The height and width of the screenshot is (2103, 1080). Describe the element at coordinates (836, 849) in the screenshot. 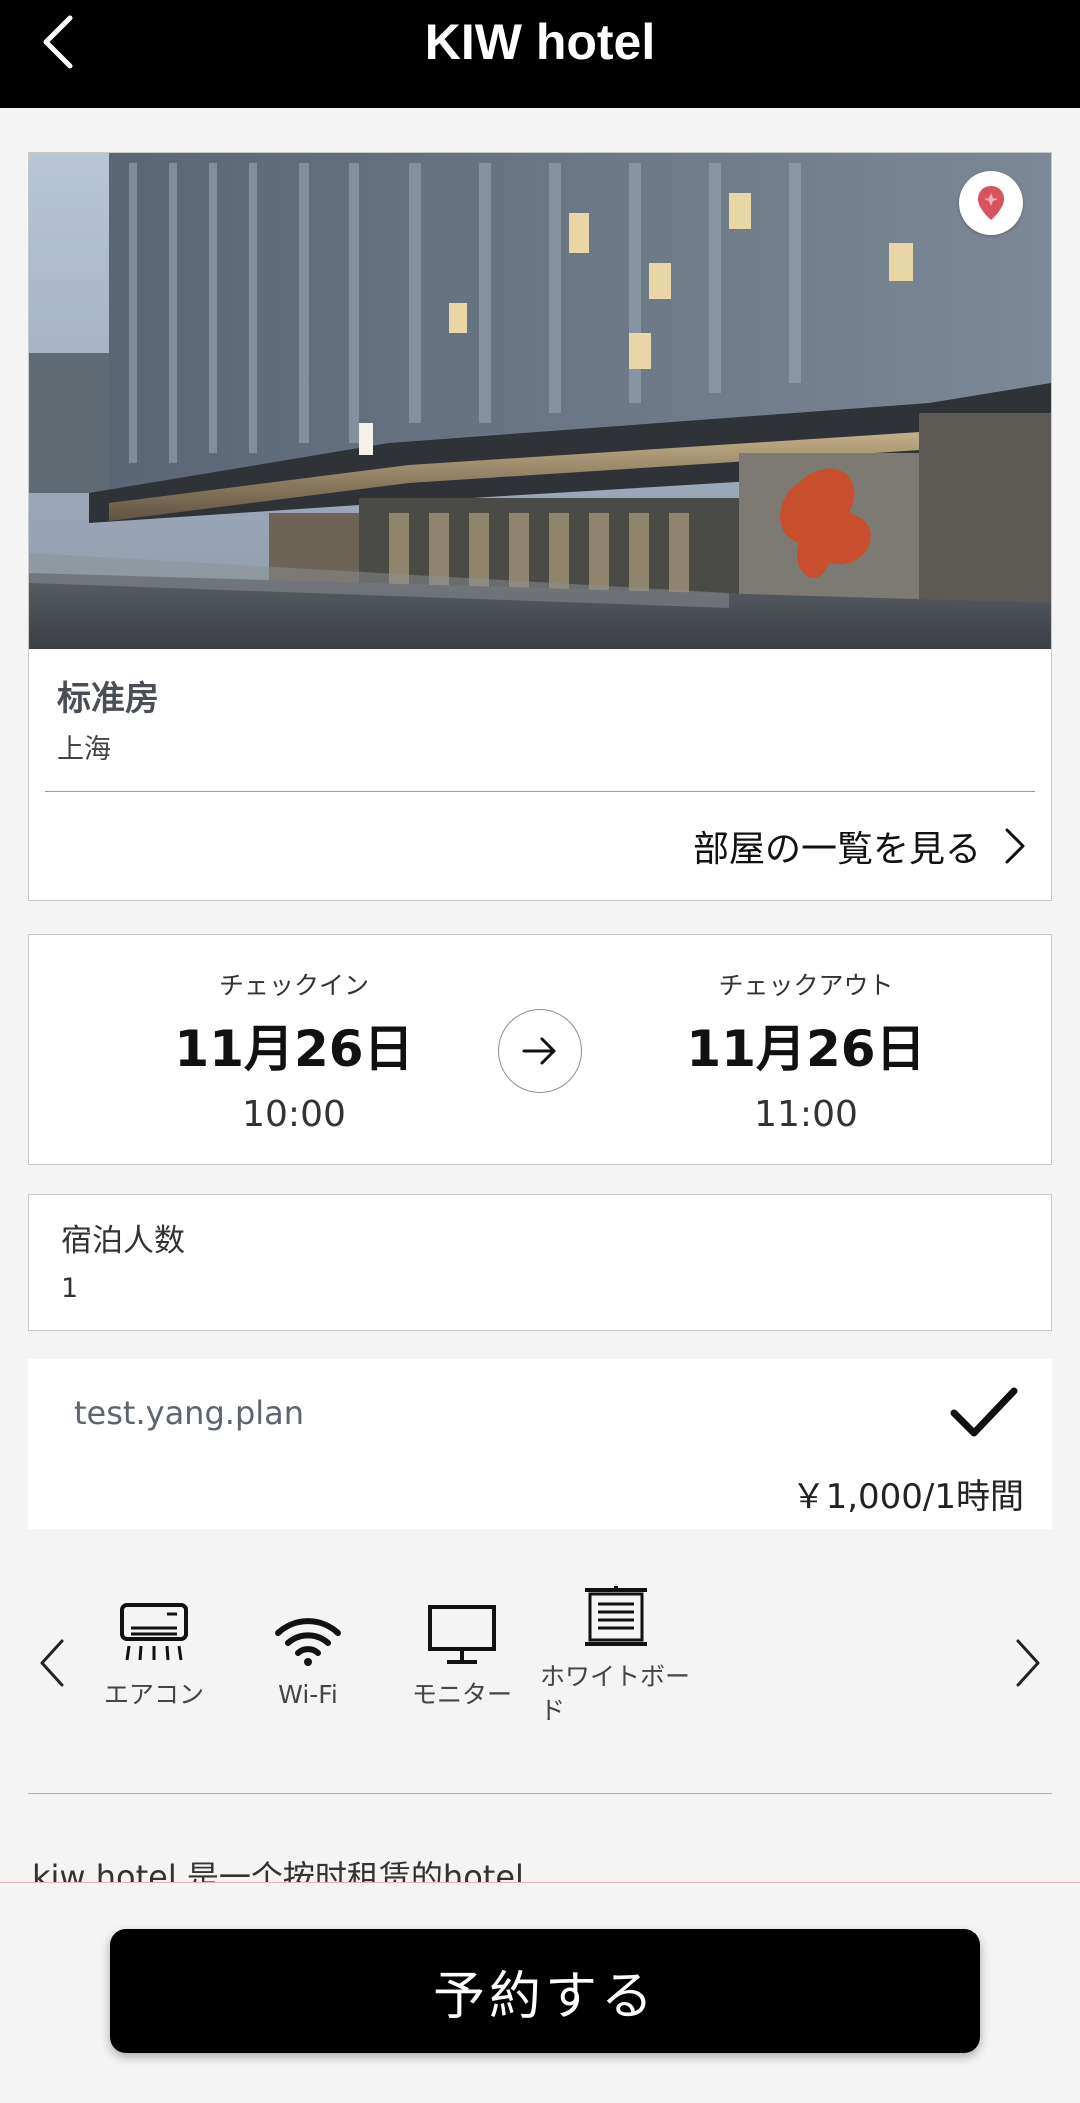

I see `view-rooms-label: 部屋の一覧を見る` at that location.